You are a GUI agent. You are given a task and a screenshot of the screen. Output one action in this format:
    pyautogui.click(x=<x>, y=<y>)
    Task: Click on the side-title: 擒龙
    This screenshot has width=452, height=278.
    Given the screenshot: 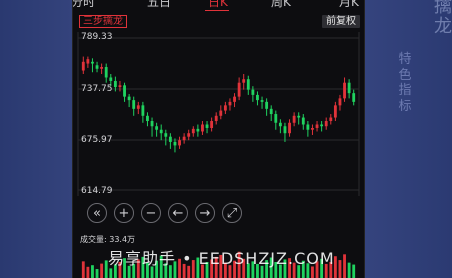 What is the action you would take?
    pyautogui.click(x=441, y=18)
    